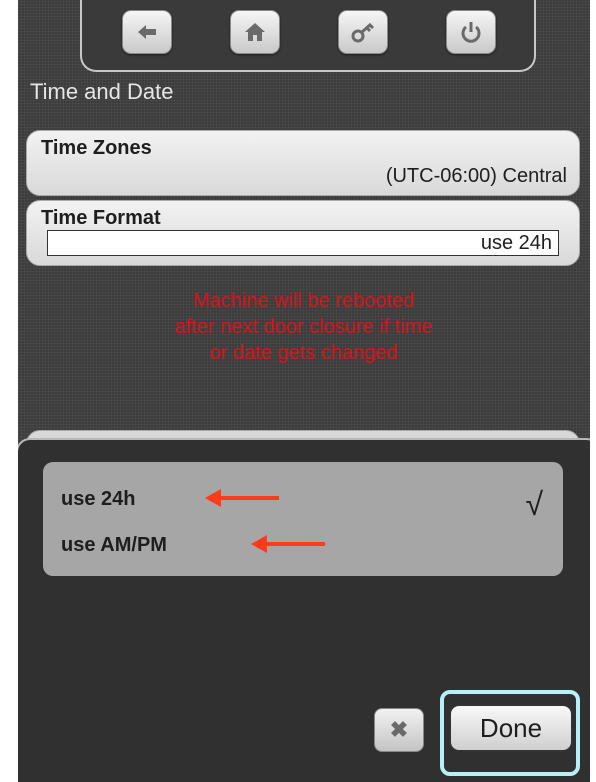 The width and height of the screenshot is (596, 782). I want to click on close-icon: ✖, so click(399, 729).